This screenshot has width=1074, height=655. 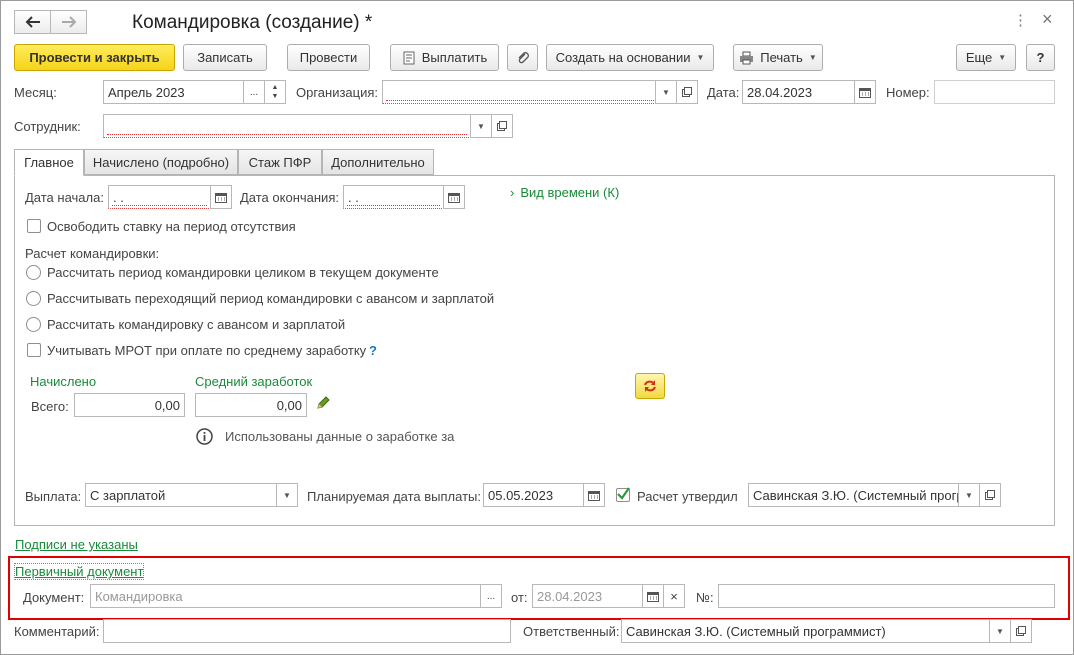 I want to click on window-title: Командировка (создание) *, so click(x=252, y=22).